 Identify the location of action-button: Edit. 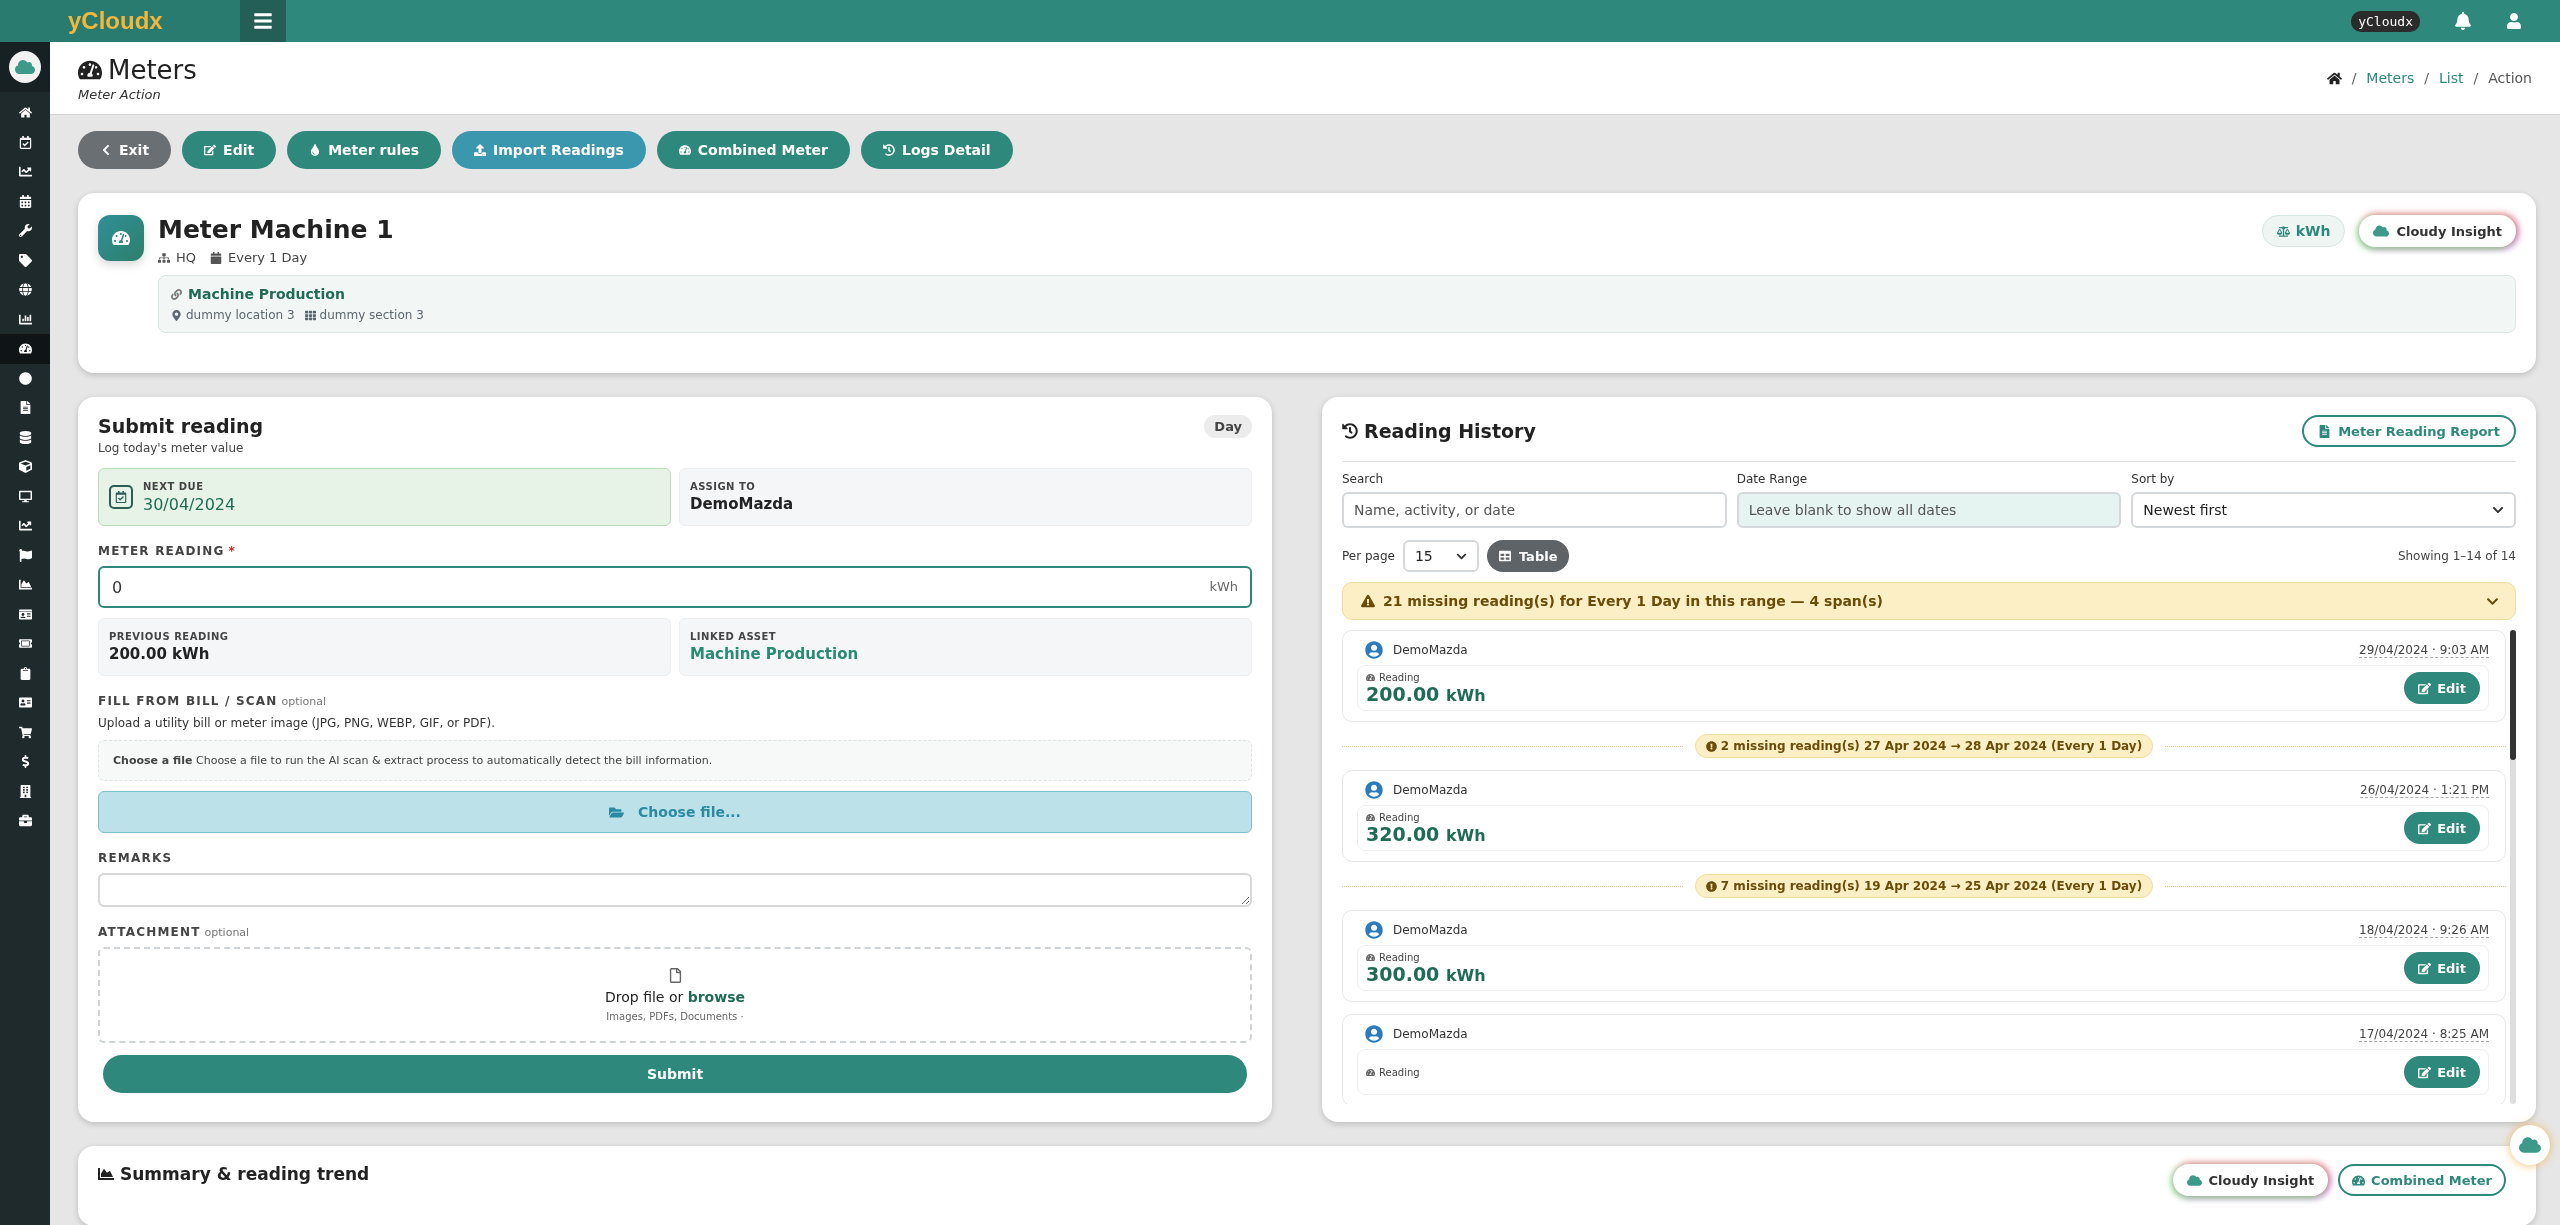
(229, 150).